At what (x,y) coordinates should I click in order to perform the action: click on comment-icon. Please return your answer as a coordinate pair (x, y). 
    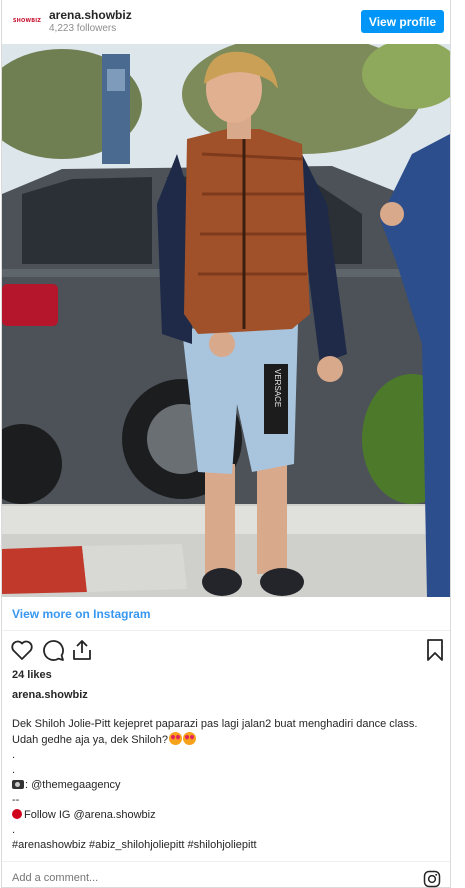
    Looking at the image, I should click on (53, 650).